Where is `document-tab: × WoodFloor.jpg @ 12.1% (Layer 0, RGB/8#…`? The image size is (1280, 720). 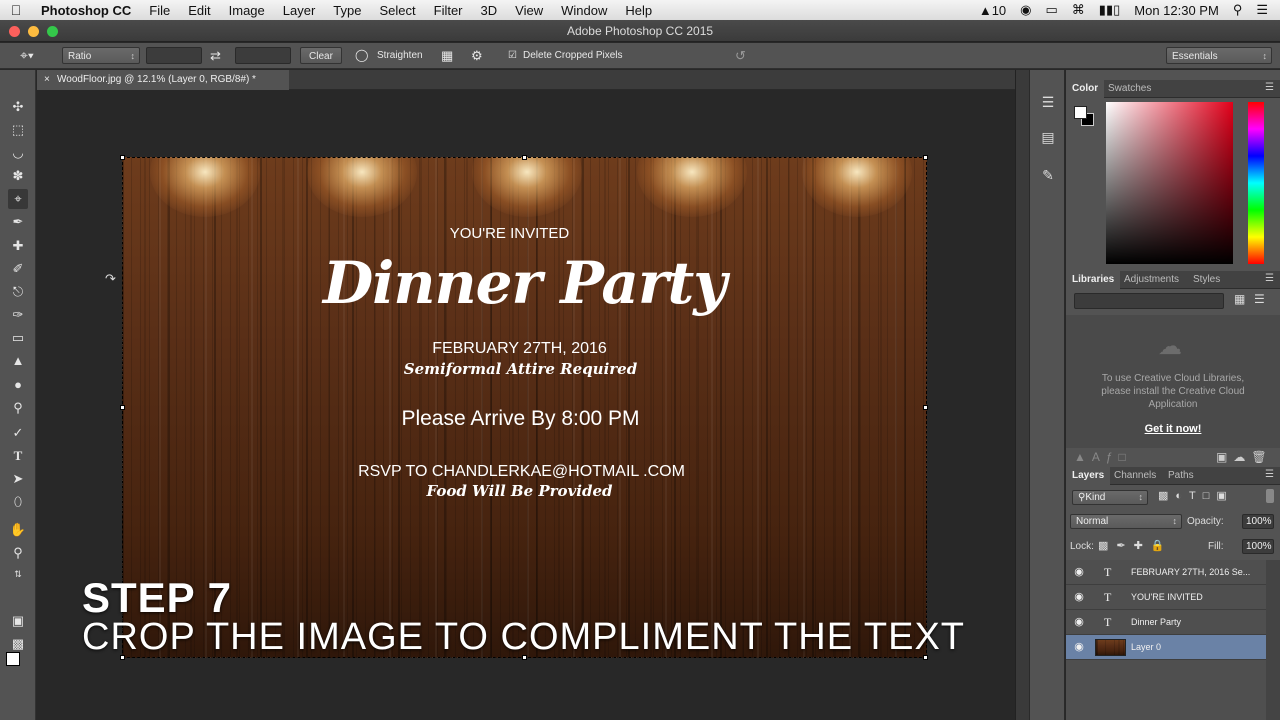 document-tab: × WoodFloor.jpg @ 12.1% (Layer 0, RGB/8#… is located at coordinates (163, 80).